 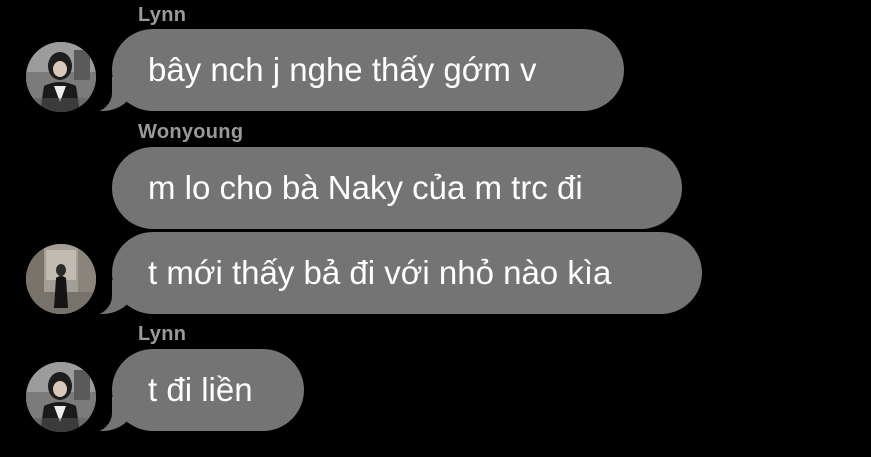 I want to click on message-bubble: t đi liền, so click(x=191, y=391).